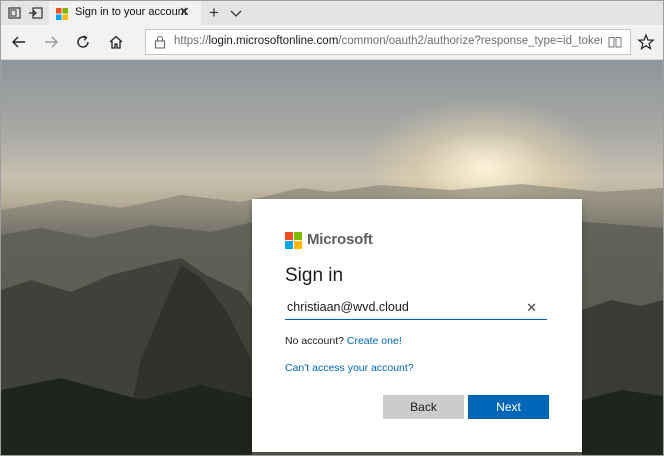 The height and width of the screenshot is (456, 664). Describe the element at coordinates (131, 12) in the screenshot. I see `tab-title: Sign in to your account` at that location.